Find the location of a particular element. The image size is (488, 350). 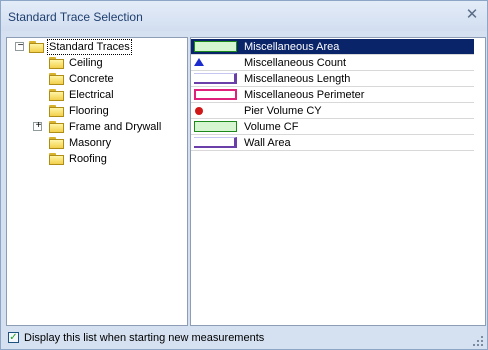

volume-dot-icon is located at coordinates (199, 111).